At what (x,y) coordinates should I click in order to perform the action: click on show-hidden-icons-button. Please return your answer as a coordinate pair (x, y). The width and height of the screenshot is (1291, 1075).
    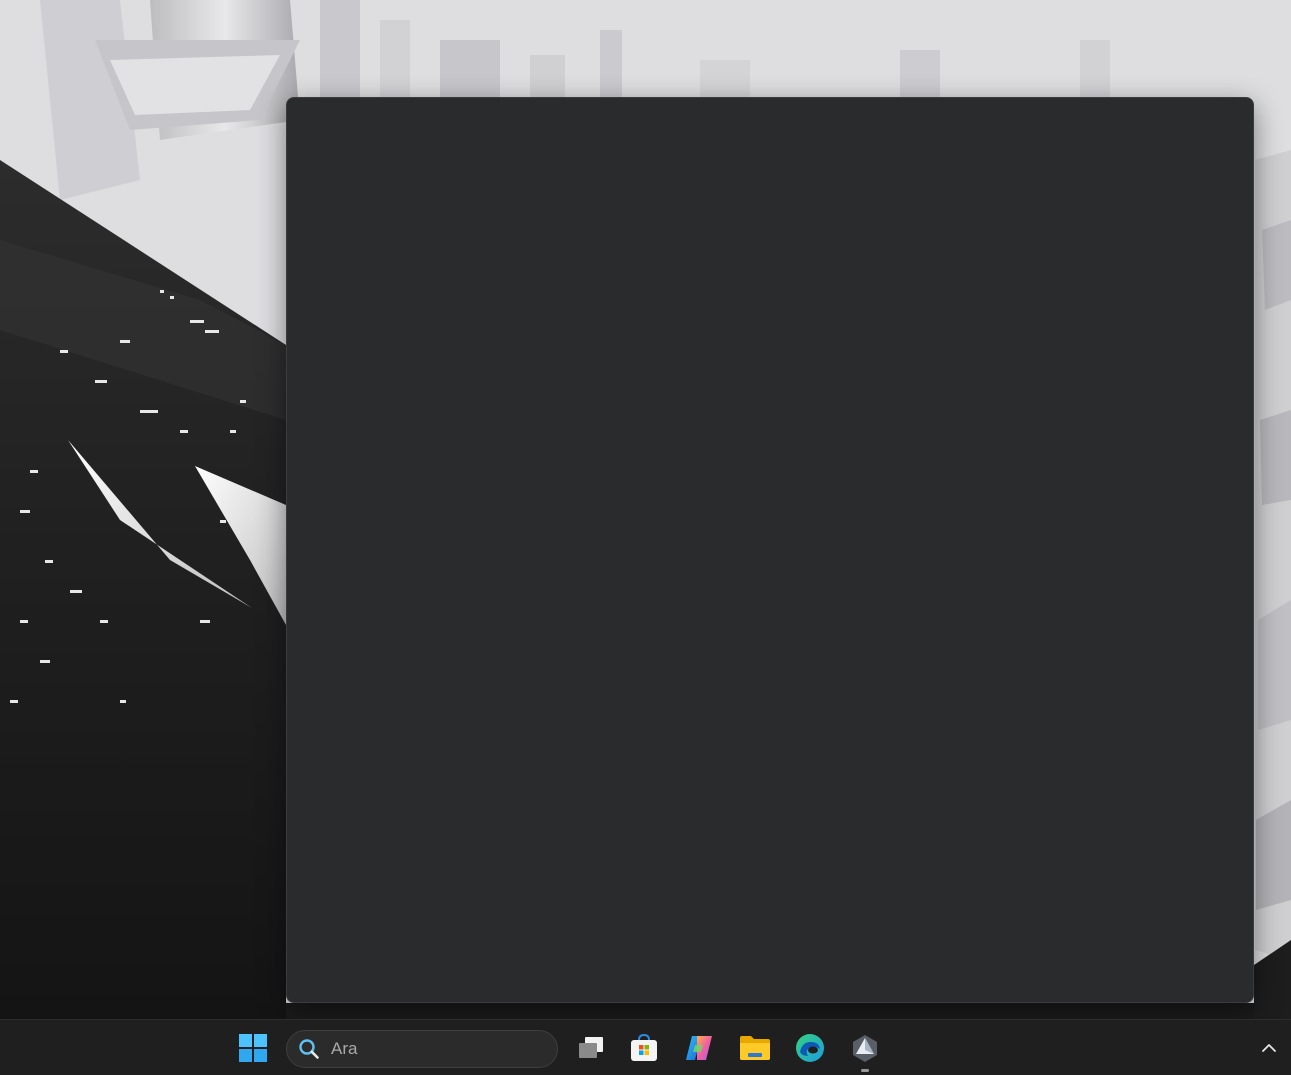
    Looking at the image, I should click on (1269, 1048).